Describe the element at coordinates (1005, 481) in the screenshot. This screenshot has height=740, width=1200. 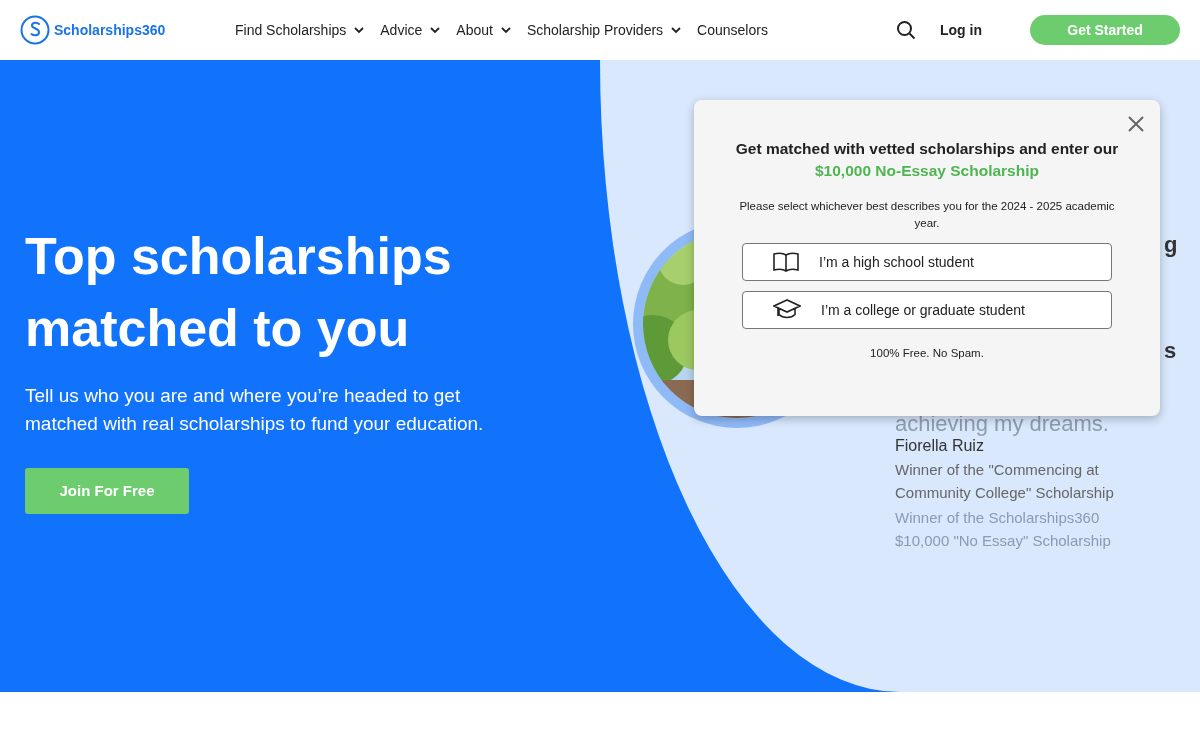
I see `testimonial-award: Winner of the "Commencing at Community College" Scholarship` at that location.